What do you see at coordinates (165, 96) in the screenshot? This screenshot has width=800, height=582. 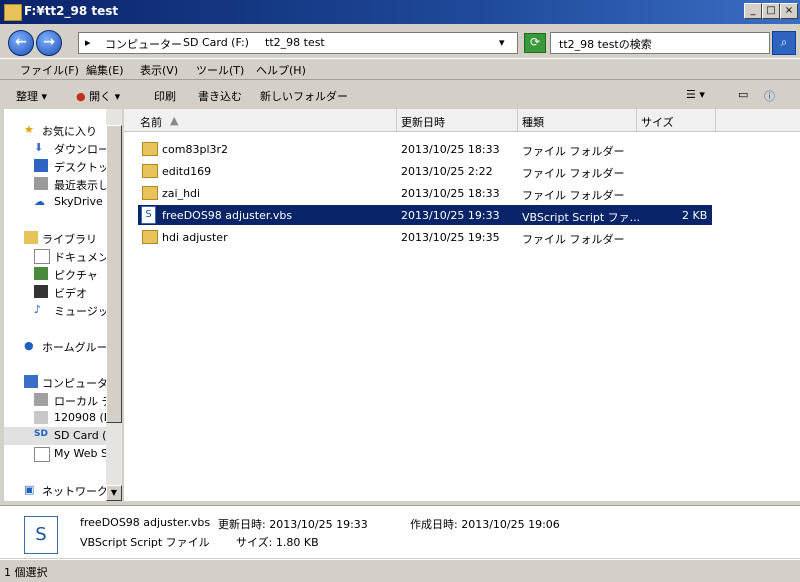 I see `print-button: 印刷` at bounding box center [165, 96].